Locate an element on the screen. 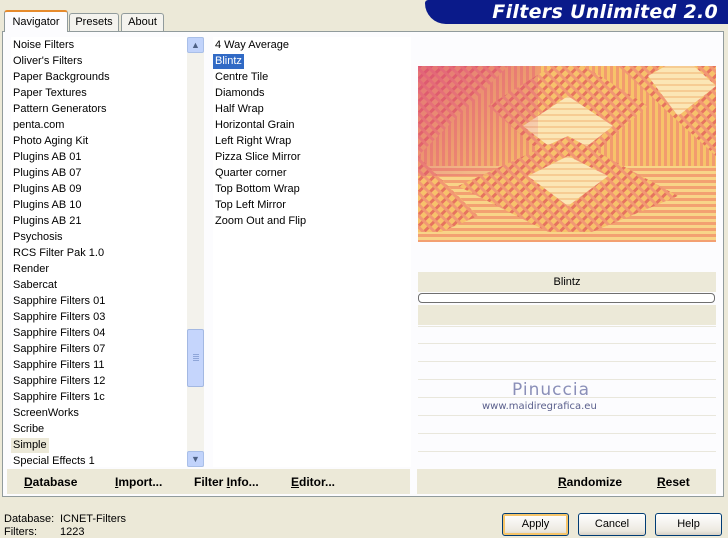  category-list-item: Photo Aging Kit is located at coordinates (50, 141).